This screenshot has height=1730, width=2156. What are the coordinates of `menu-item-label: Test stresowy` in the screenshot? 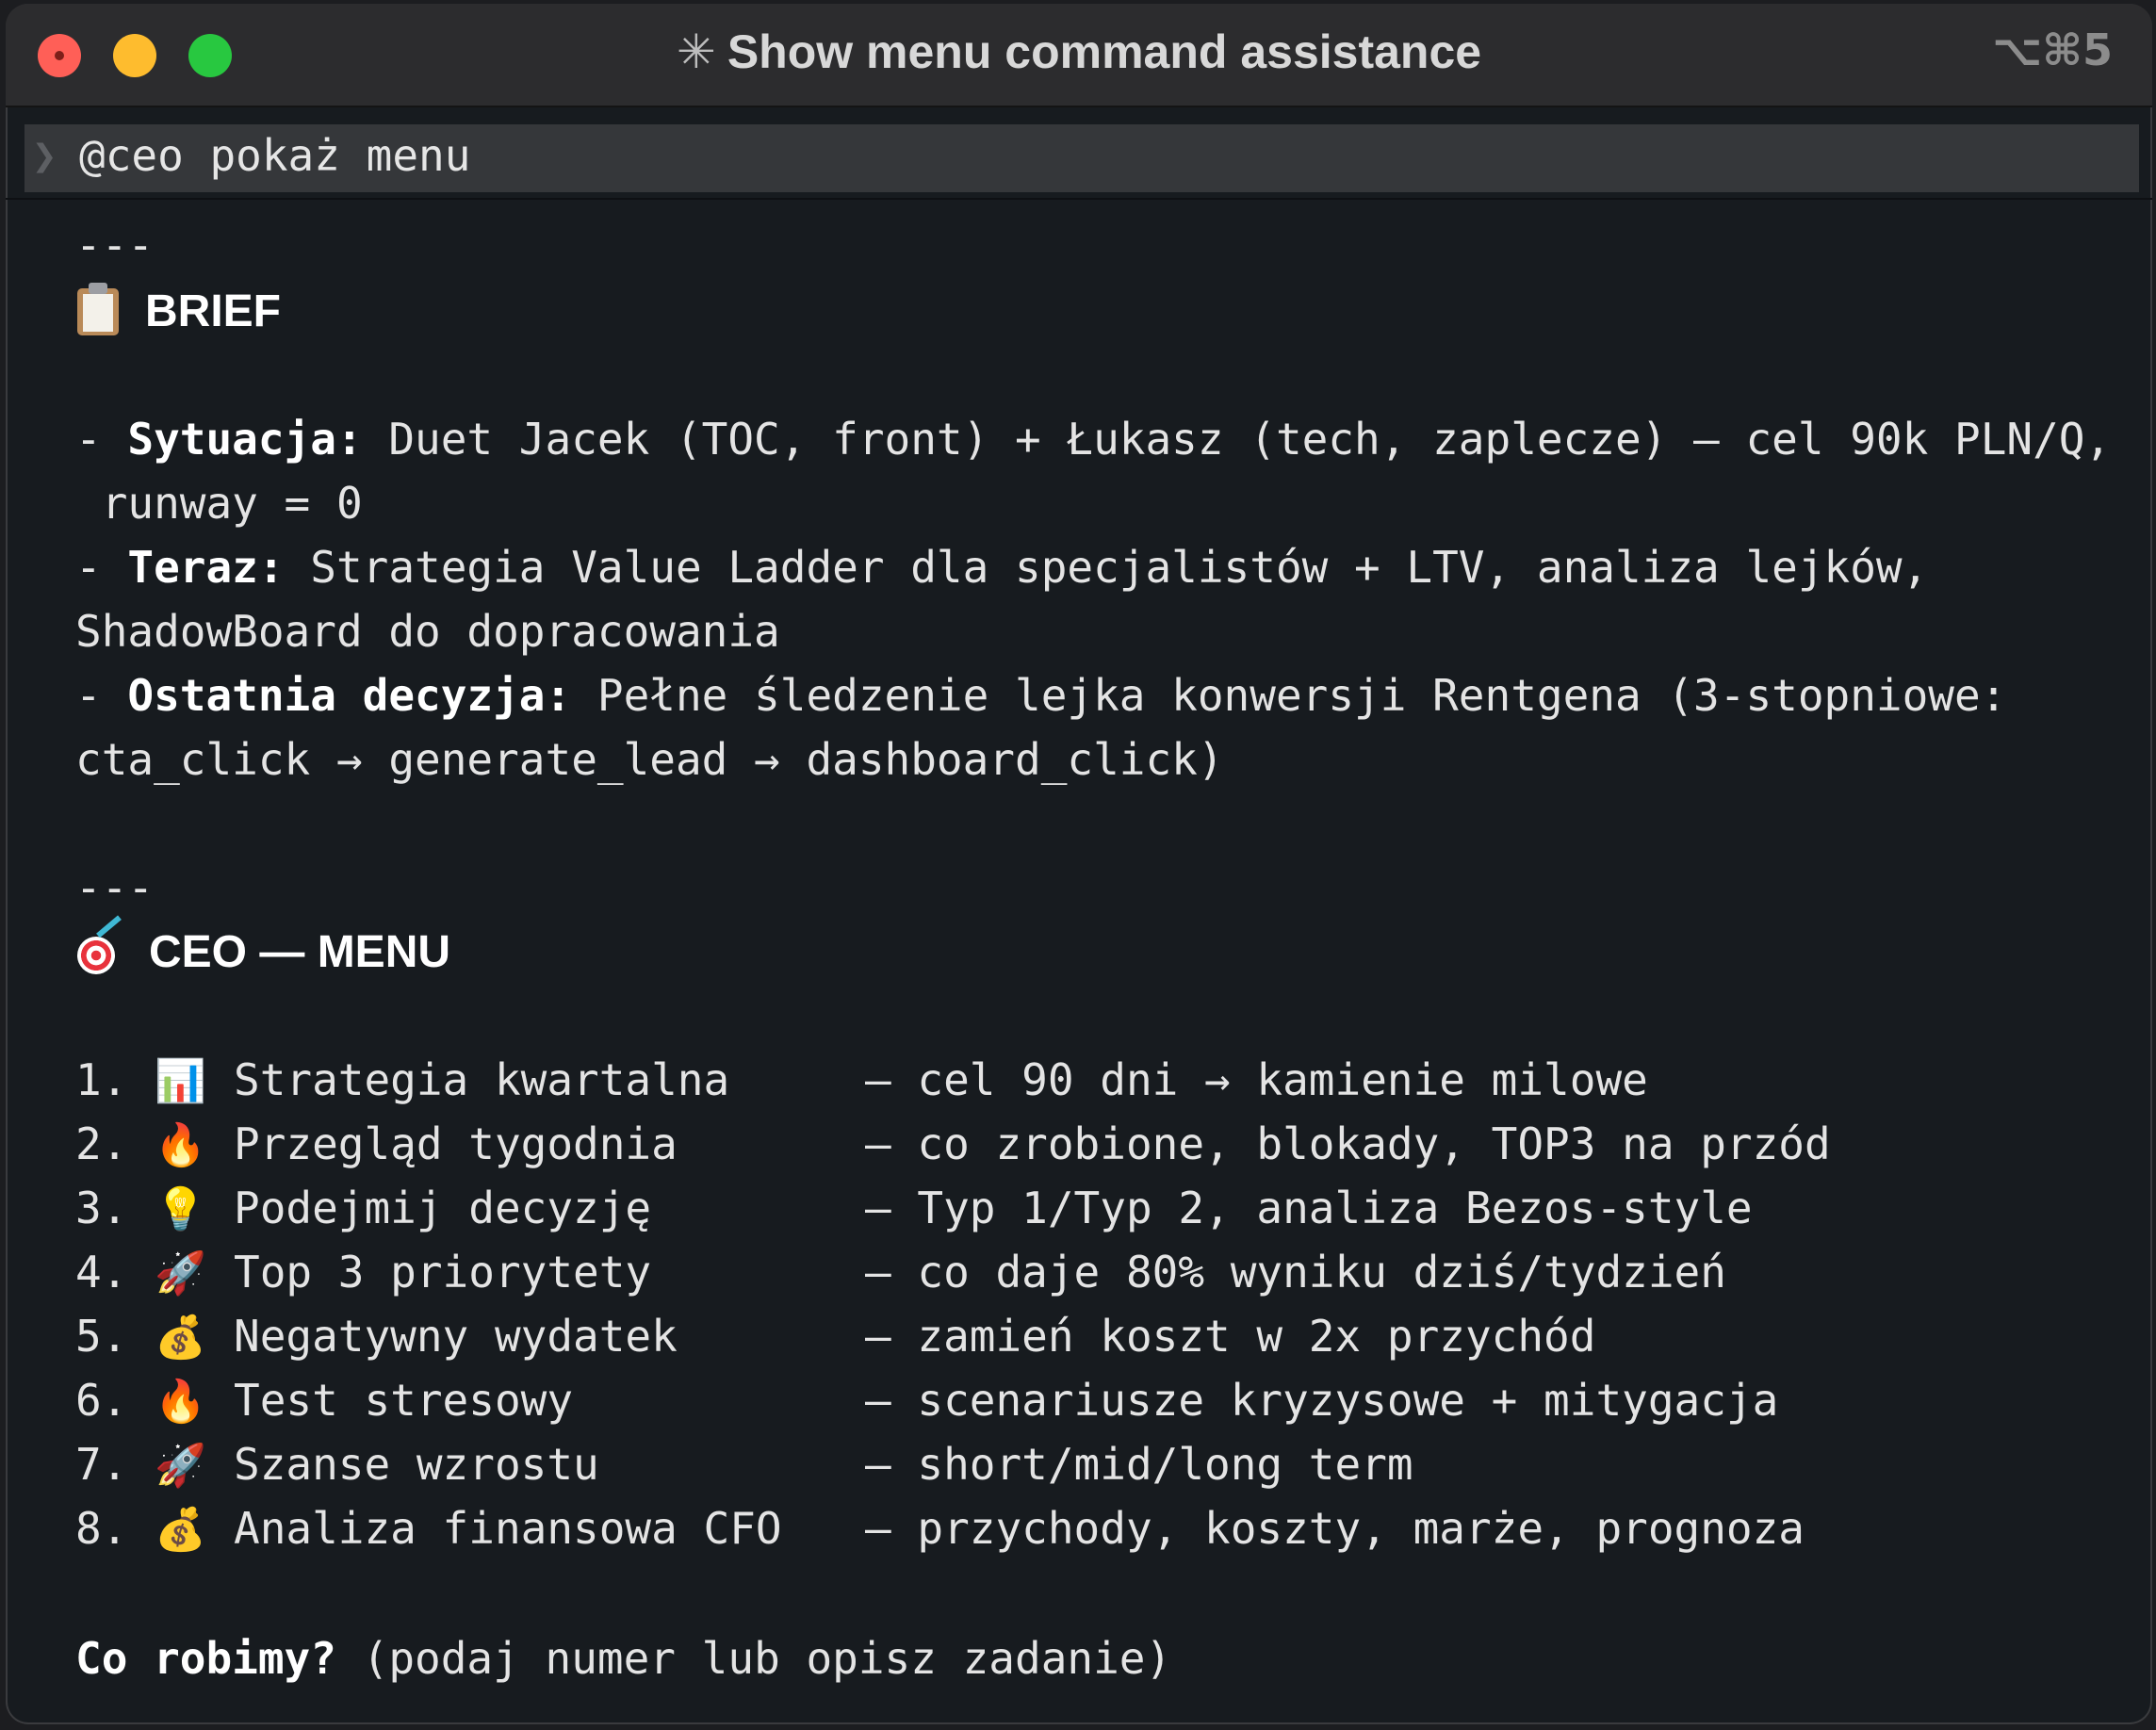 It's located at (404, 1400).